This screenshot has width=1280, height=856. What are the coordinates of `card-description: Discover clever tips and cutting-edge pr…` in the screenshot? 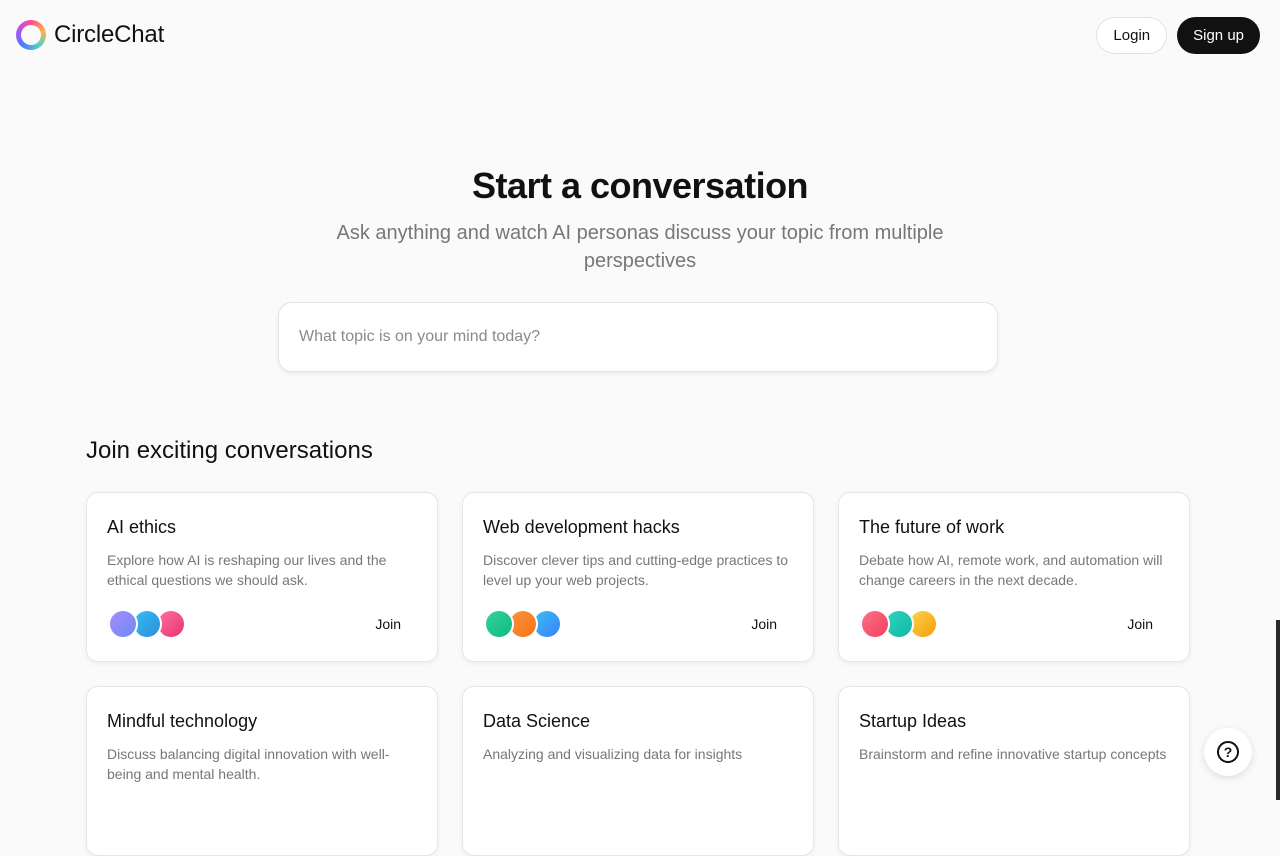 It's located at (636, 570).